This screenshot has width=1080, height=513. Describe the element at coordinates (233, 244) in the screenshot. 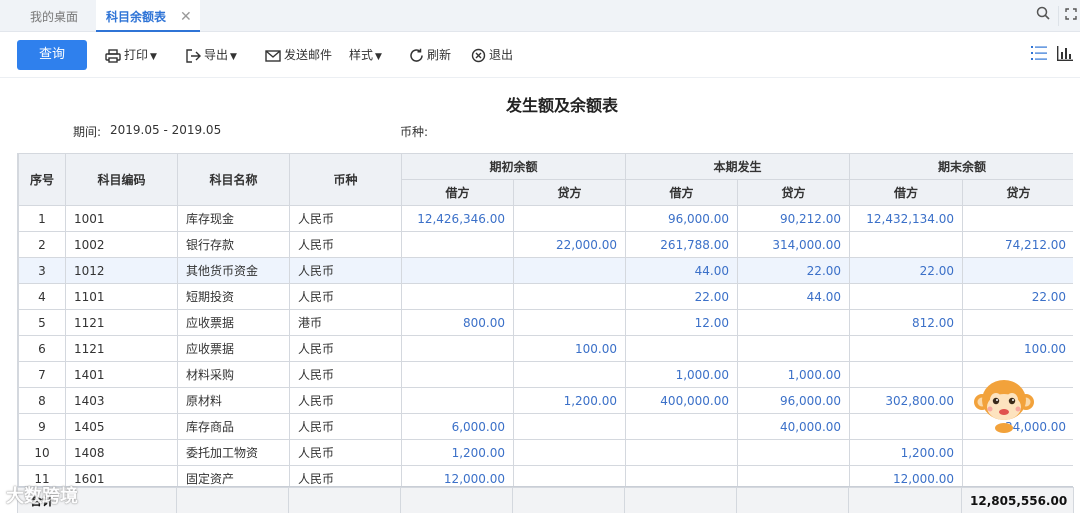

I see `row-name: 银行存款` at that location.